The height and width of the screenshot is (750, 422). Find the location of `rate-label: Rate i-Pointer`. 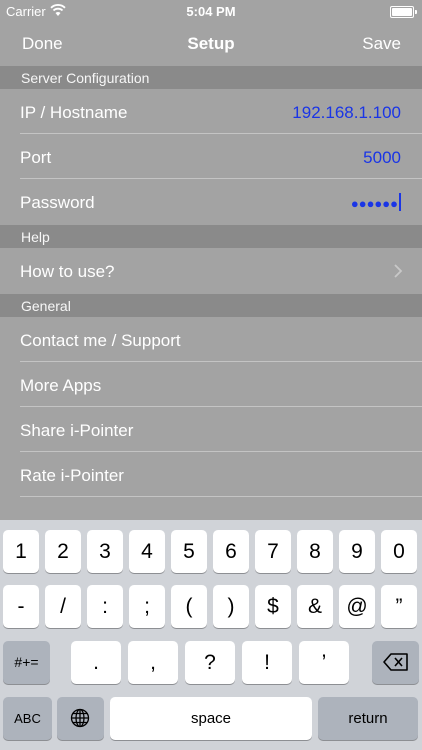

rate-label: Rate i-Pointer is located at coordinates (72, 475).